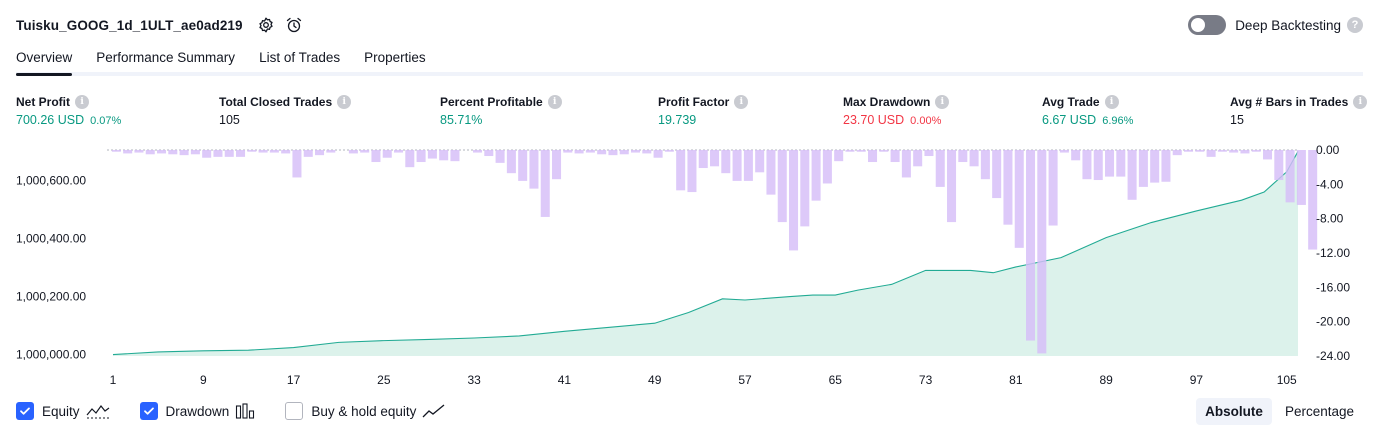 The height and width of the screenshot is (435, 1379). I want to click on percentage-button: Percentage, so click(1319, 411).